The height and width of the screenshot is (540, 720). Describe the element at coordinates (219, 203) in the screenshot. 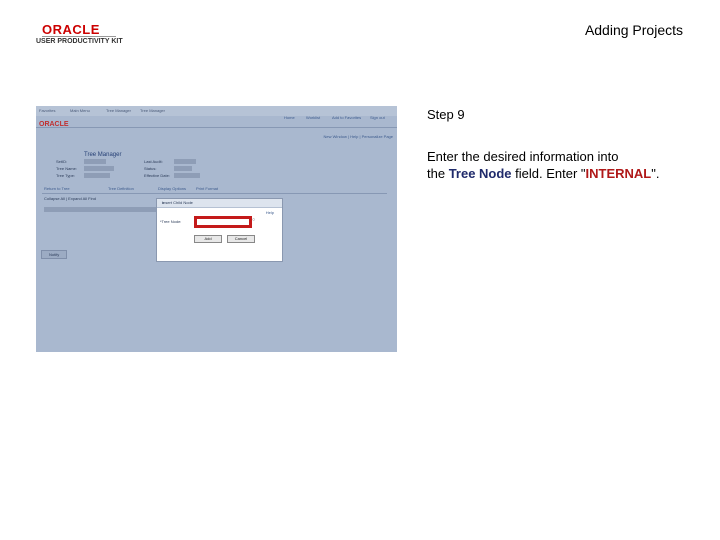

I see `dialog-titlebar: Insert Child Node x` at that location.